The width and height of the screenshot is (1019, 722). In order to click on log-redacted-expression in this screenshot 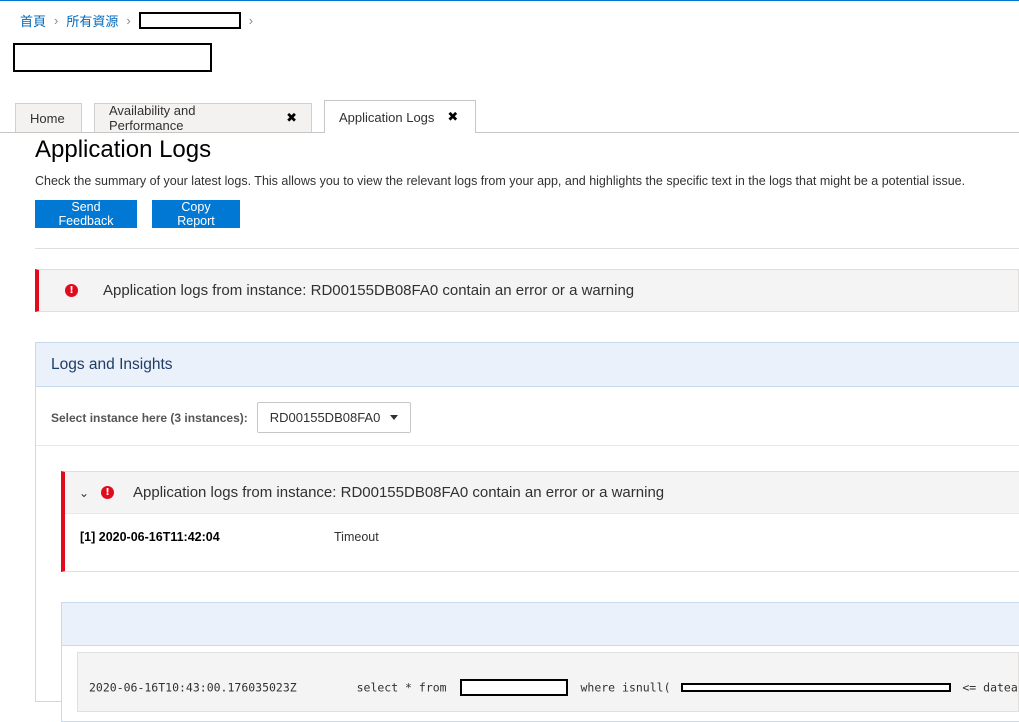, I will do `click(816, 687)`.